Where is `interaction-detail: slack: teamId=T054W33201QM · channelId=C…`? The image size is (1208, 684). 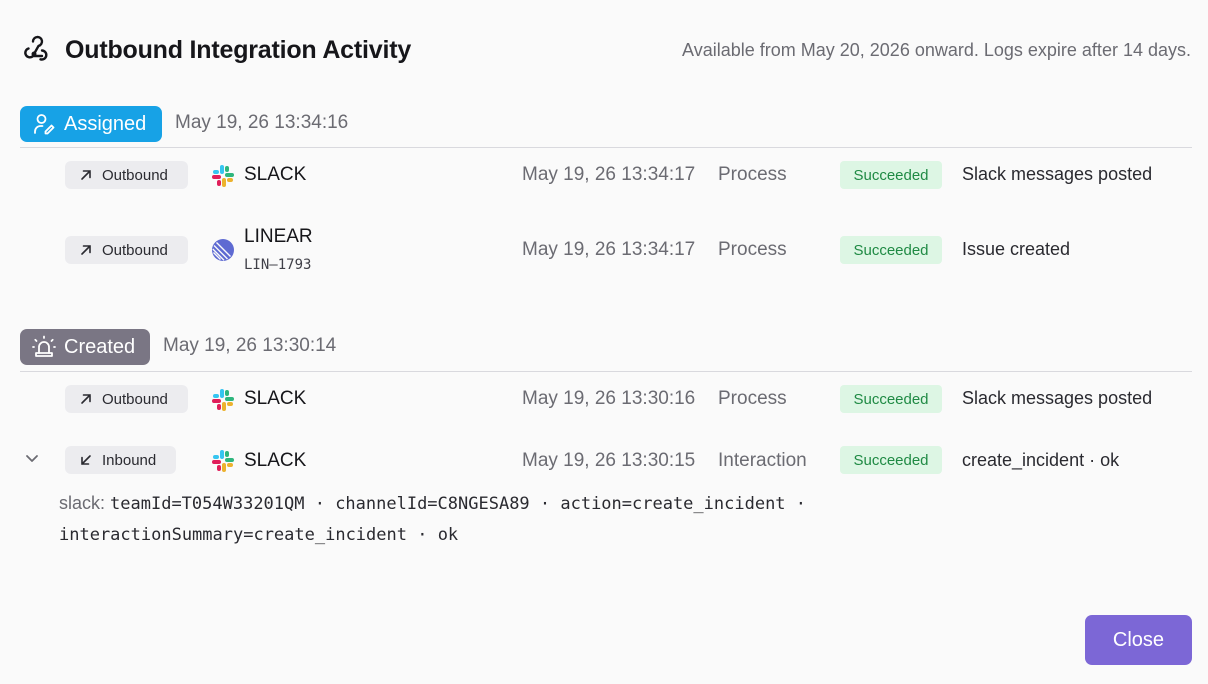 interaction-detail: slack: teamId=T054W33201QM · channelId=C… is located at coordinates (499, 519).